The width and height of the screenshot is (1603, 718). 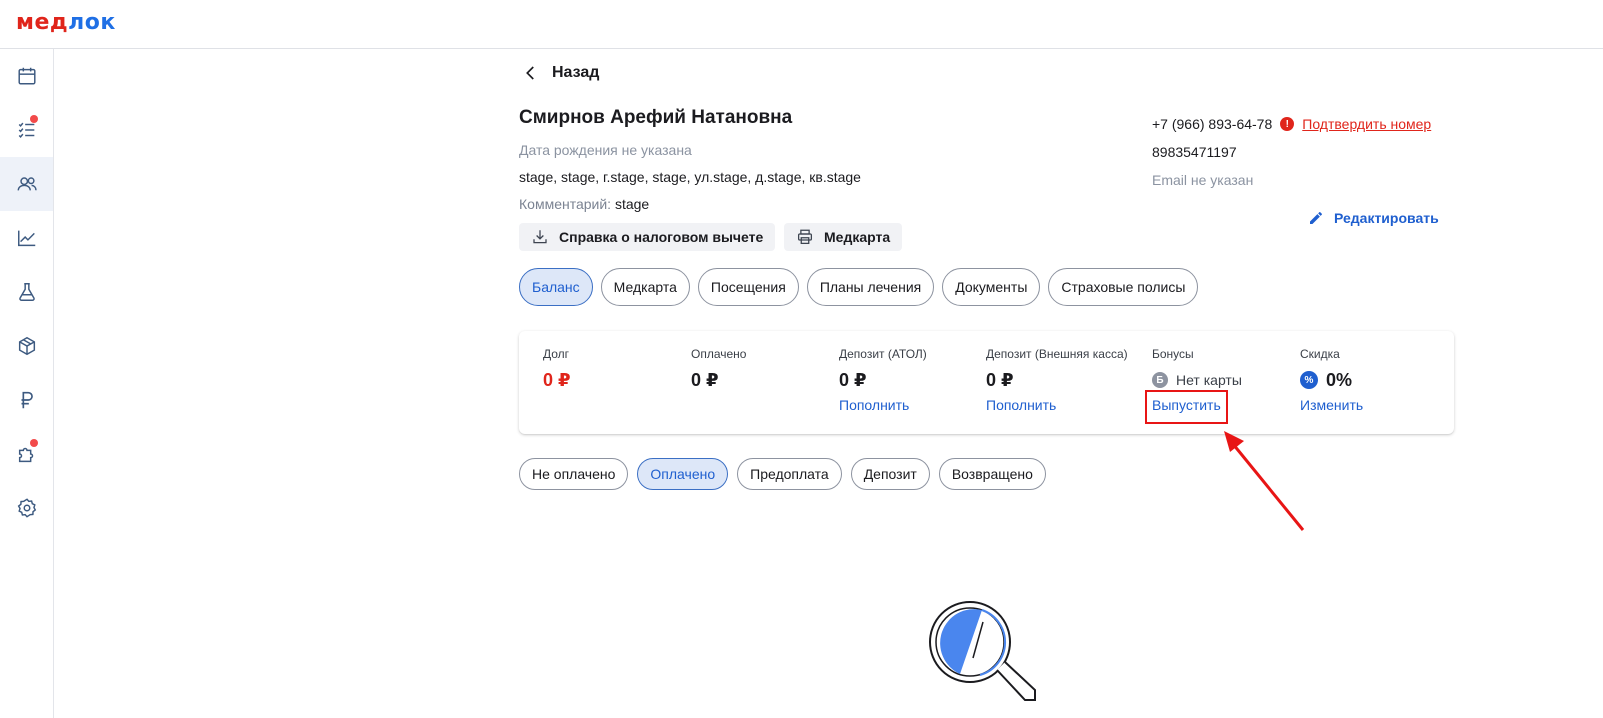 What do you see at coordinates (557, 379) in the screenshot?
I see `debt-value: 0 ₽` at bounding box center [557, 379].